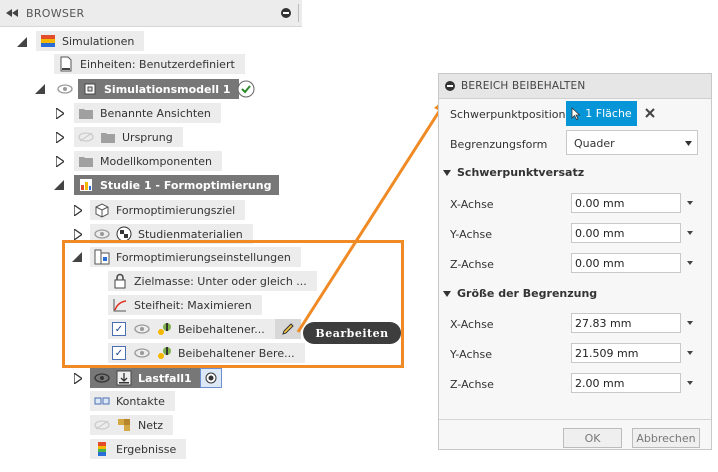 The image size is (718, 472). I want to click on simulation-icon, so click(48, 41).